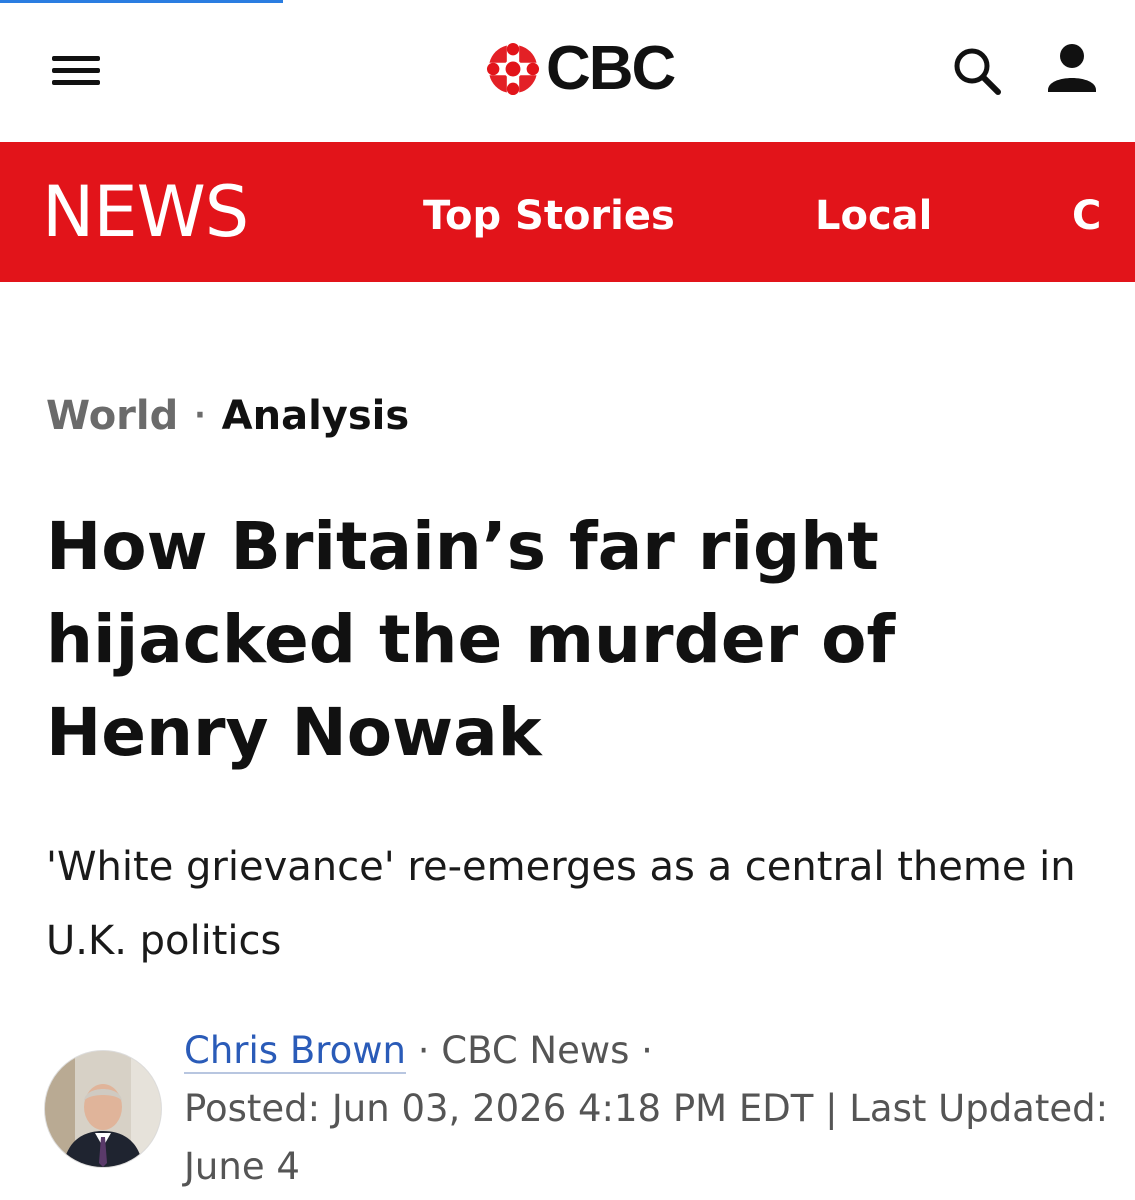  I want to click on hamburger-menu-icon, so click(76, 58).